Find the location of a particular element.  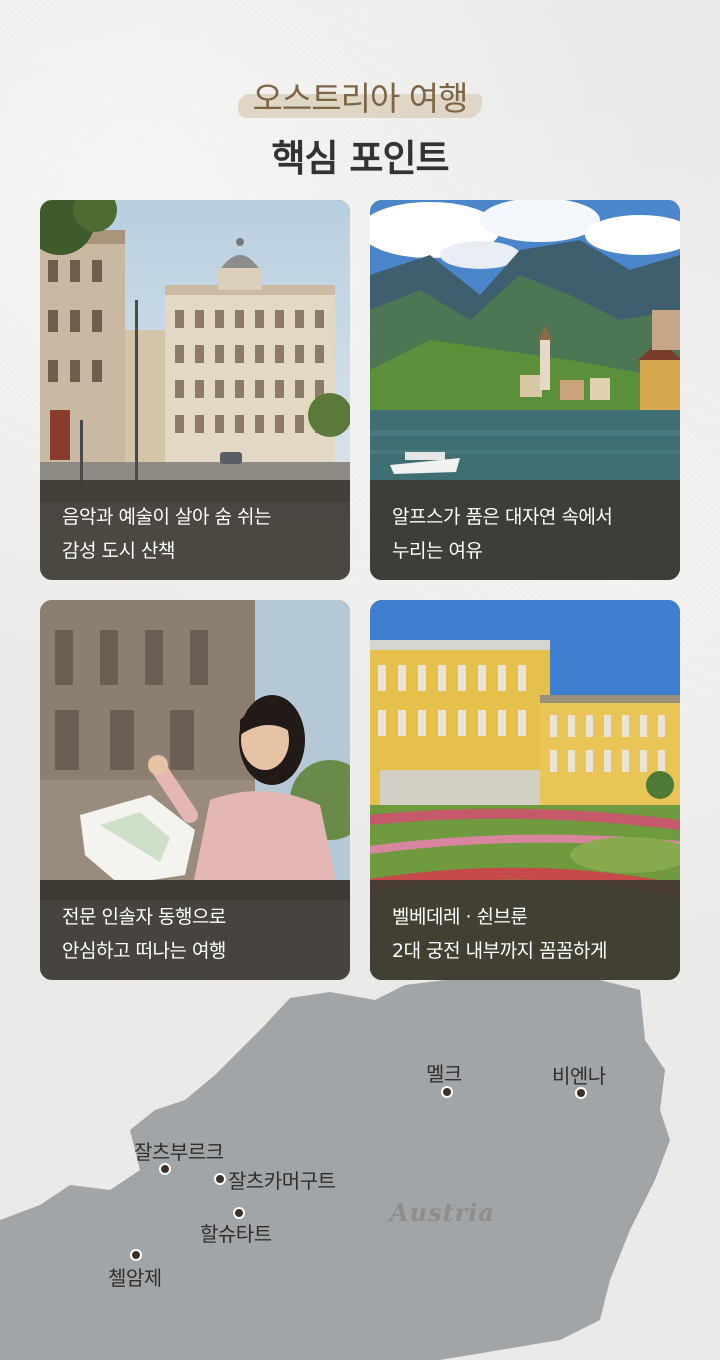

header: 오스트리아 여행 핵심 포인트 is located at coordinates (360, 127).